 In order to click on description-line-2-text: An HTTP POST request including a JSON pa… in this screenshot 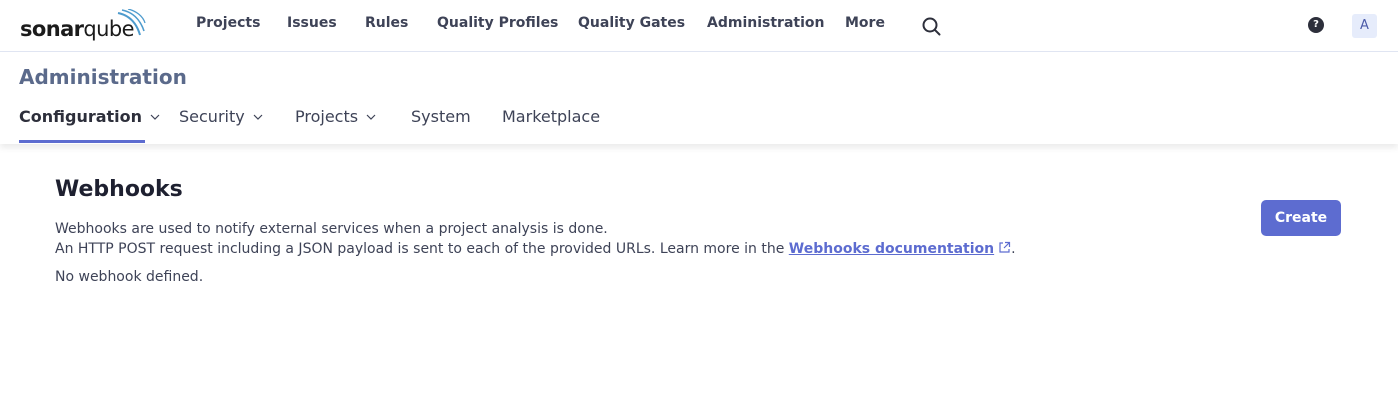, I will do `click(422, 249)`.